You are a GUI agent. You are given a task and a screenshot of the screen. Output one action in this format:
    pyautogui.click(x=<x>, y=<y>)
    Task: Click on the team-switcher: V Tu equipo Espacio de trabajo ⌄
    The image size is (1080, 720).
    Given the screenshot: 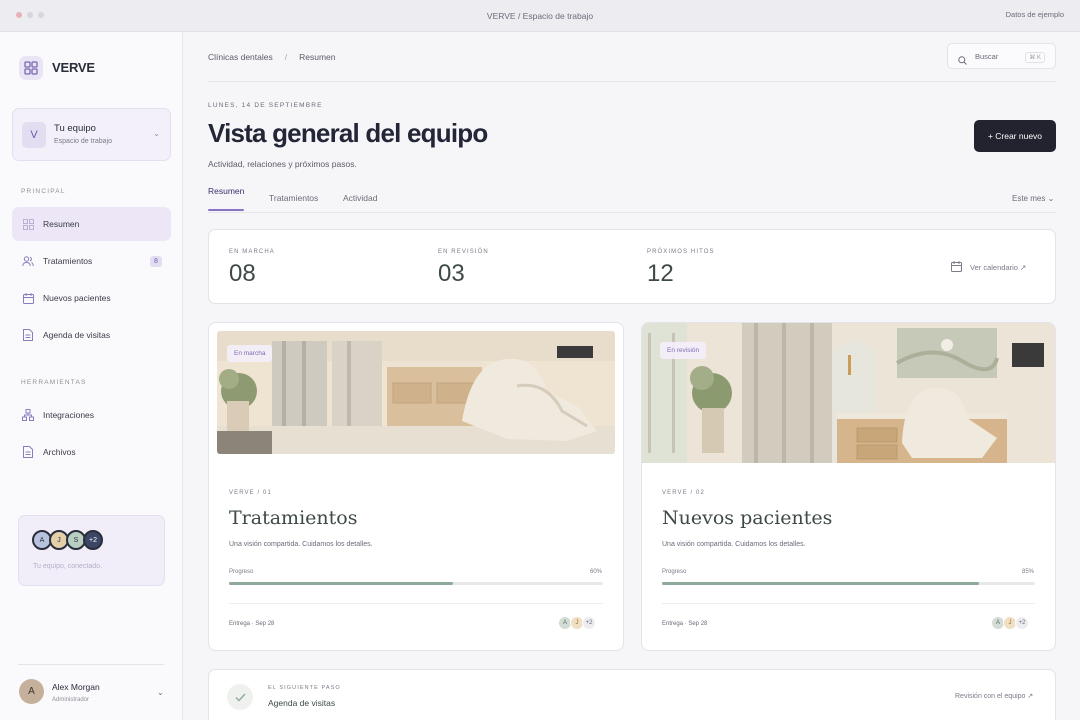 What is the action you would take?
    pyautogui.click(x=91, y=134)
    